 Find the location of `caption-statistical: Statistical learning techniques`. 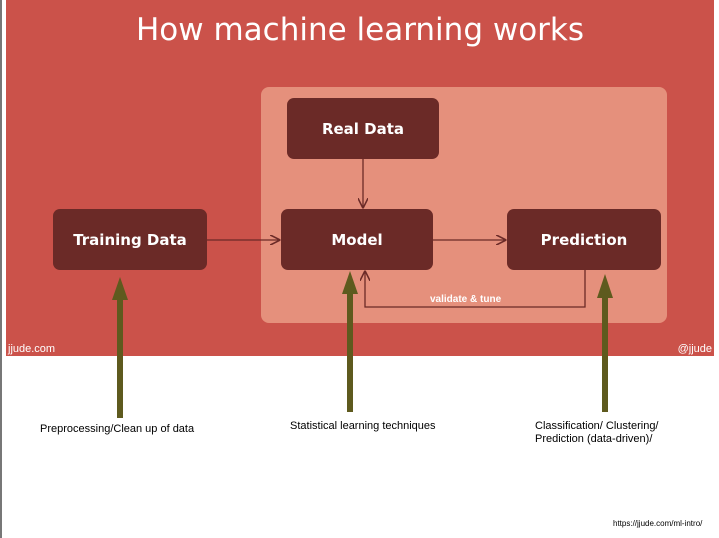

caption-statistical: Statistical learning techniques is located at coordinates (363, 426).